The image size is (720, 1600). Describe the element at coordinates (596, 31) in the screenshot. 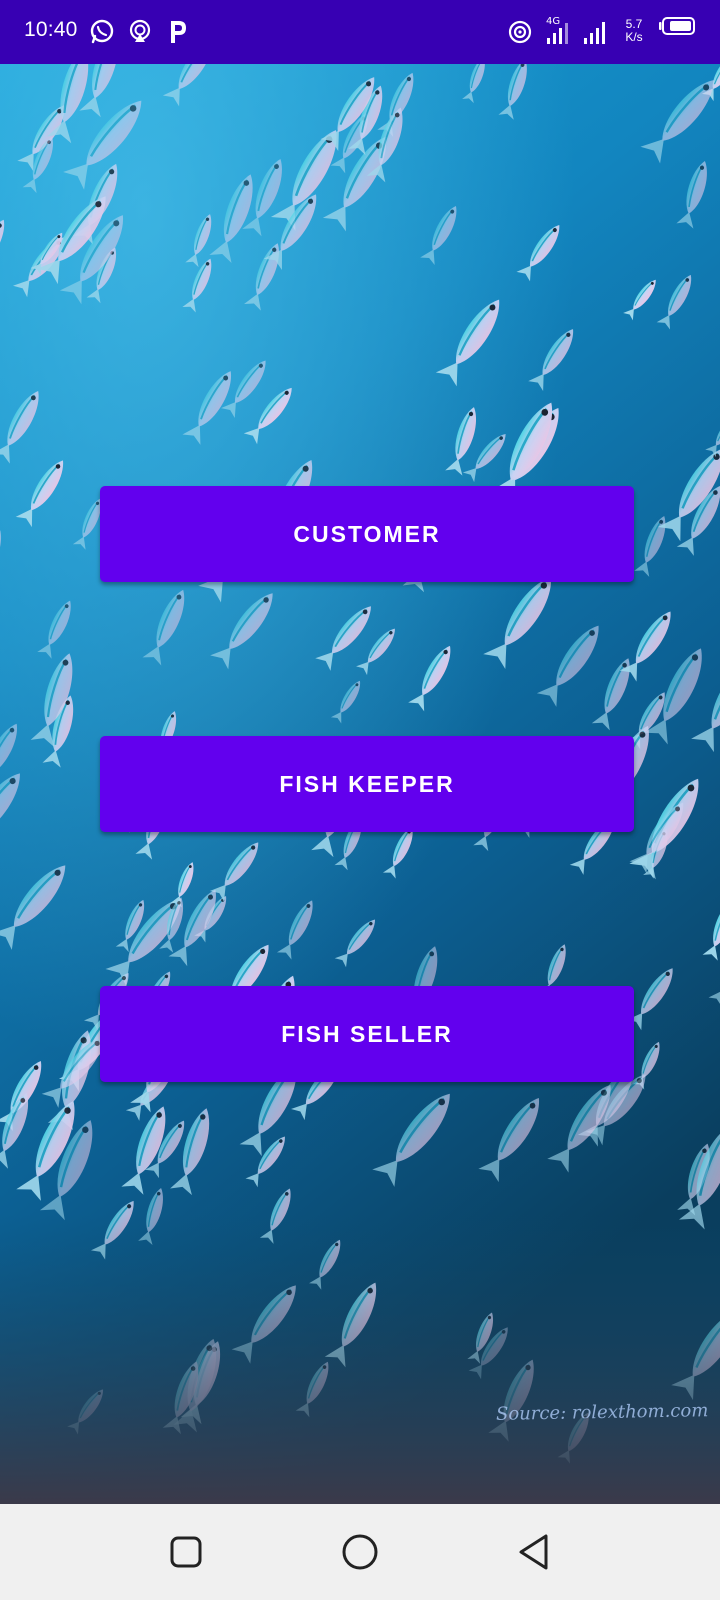

I see `signal-icon` at that location.